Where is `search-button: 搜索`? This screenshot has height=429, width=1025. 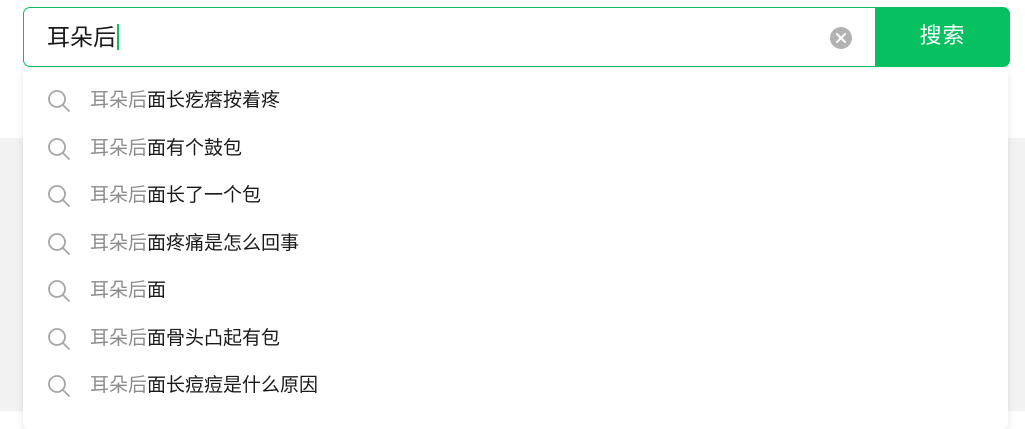 search-button: 搜索 is located at coordinates (942, 37).